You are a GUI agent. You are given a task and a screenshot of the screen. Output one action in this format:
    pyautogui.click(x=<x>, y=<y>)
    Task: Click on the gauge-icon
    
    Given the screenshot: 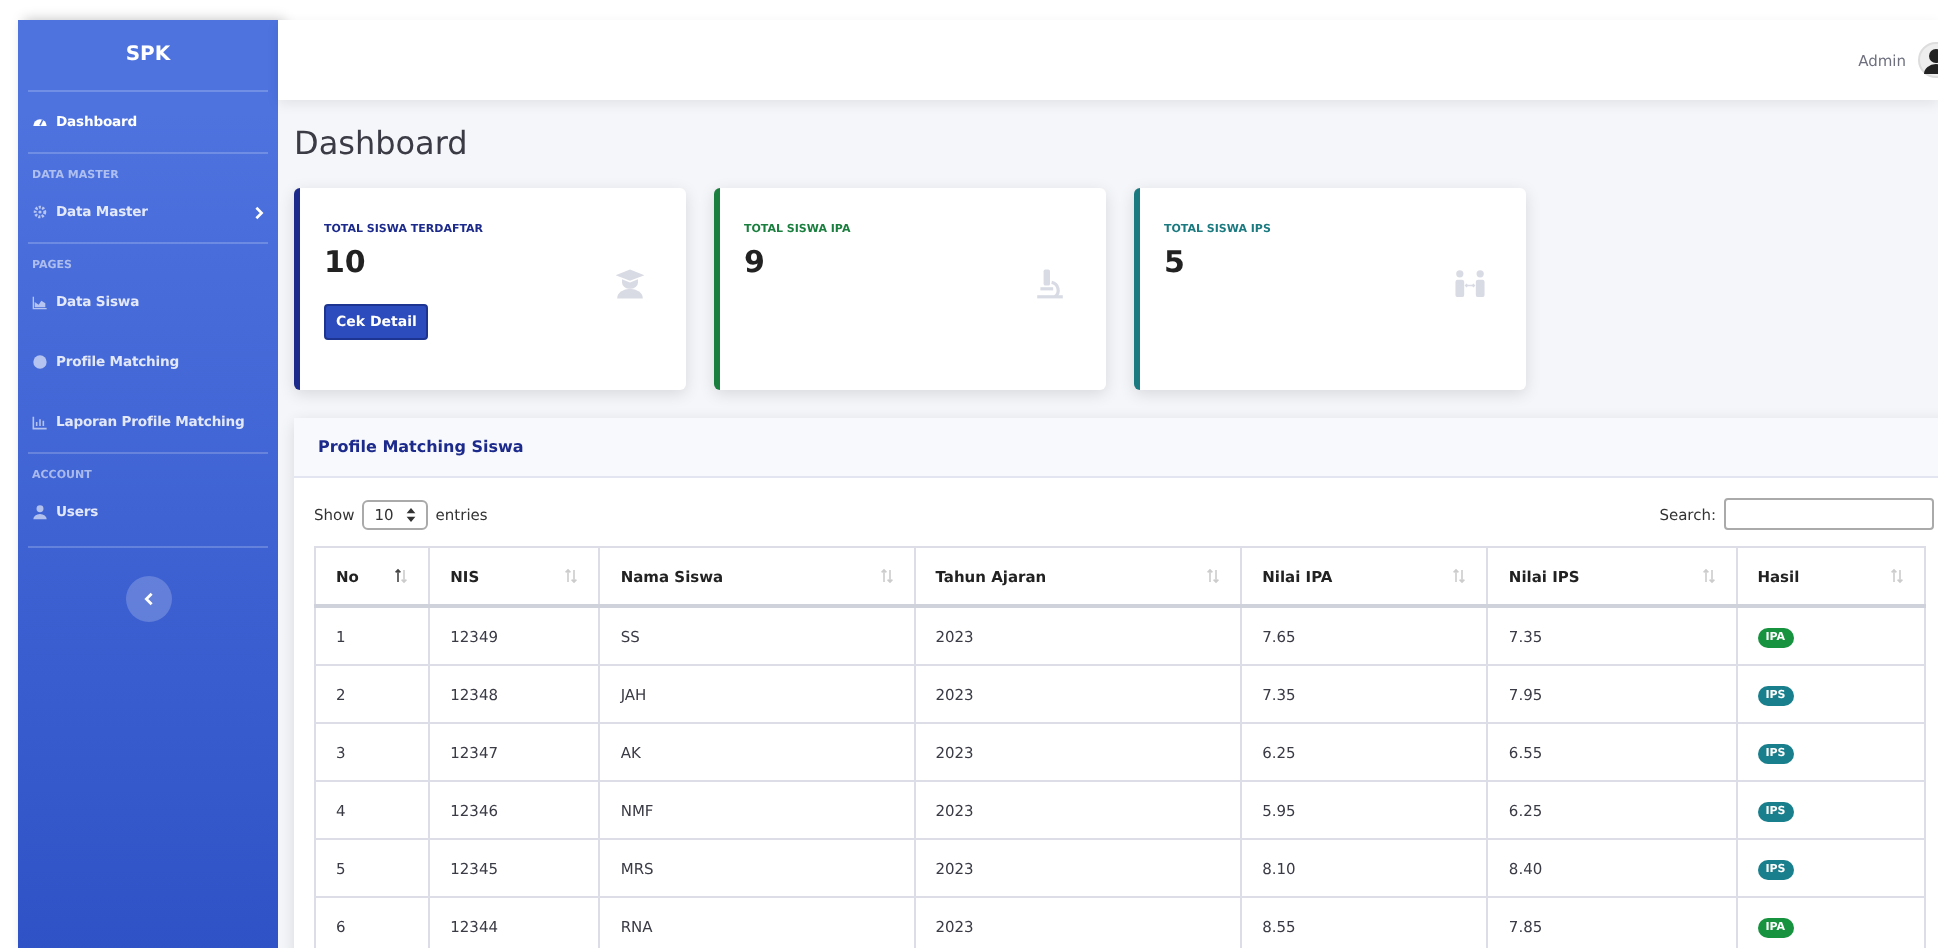 What is the action you would take?
    pyautogui.click(x=40, y=122)
    